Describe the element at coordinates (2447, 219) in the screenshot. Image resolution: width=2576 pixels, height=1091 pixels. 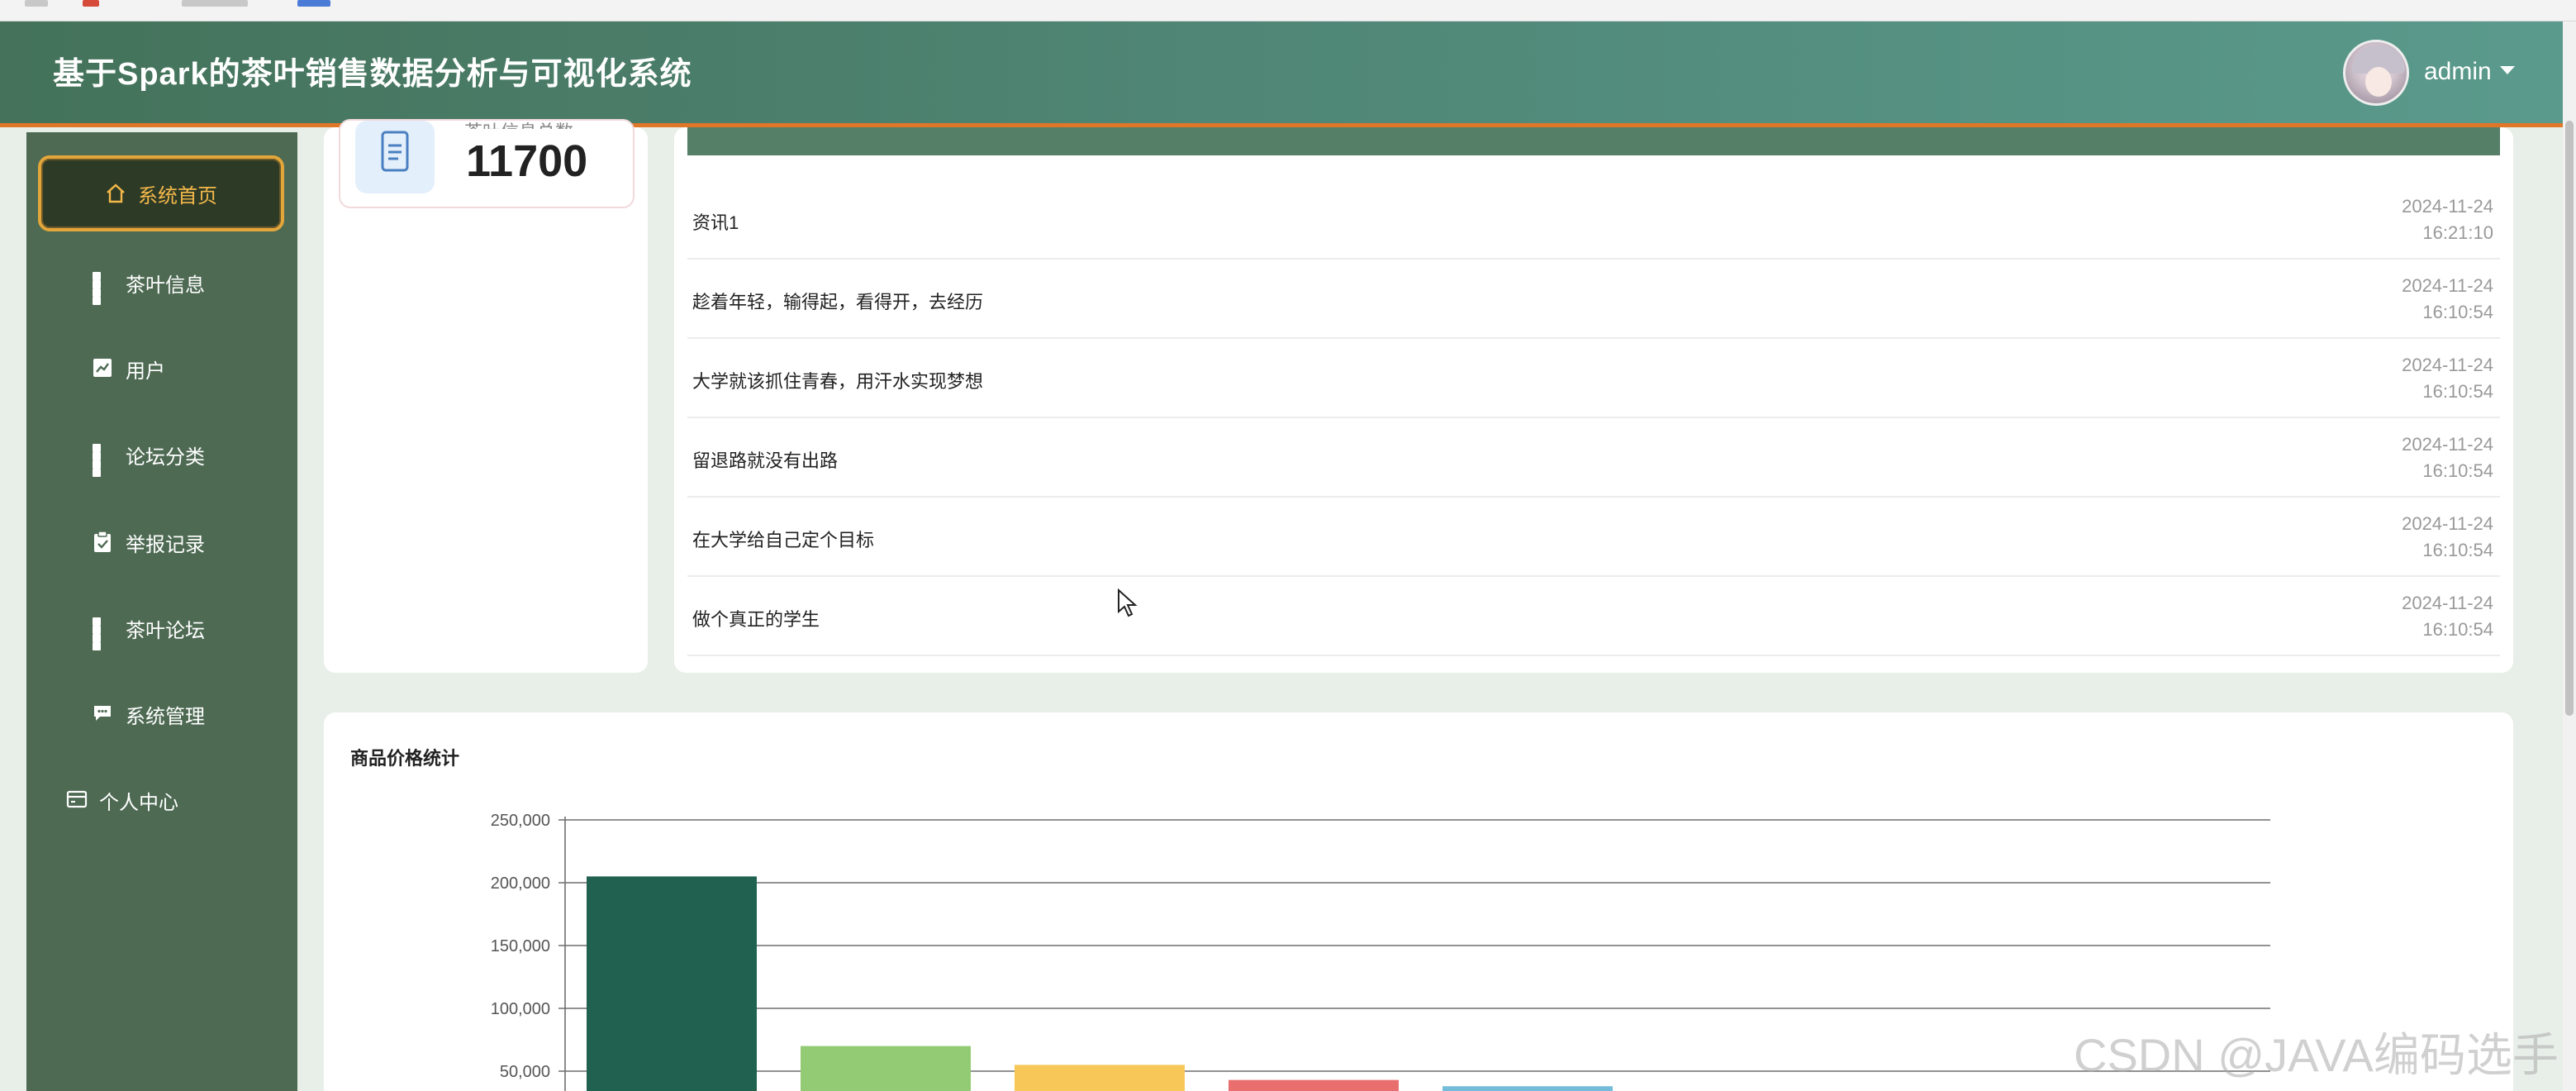
I see `news-timestamp: 2024-11-24 16:21:10` at that location.